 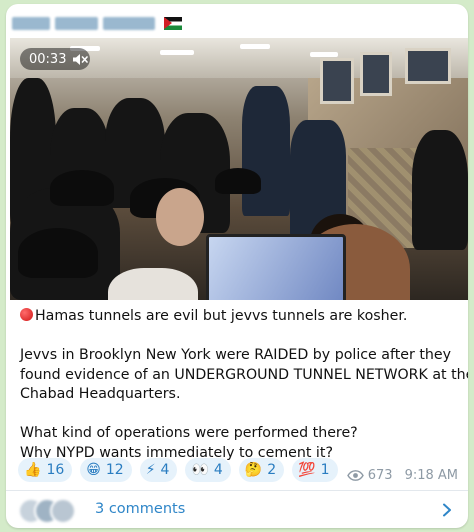 I want to click on comments-count-link: 3 comments, so click(x=140, y=509).